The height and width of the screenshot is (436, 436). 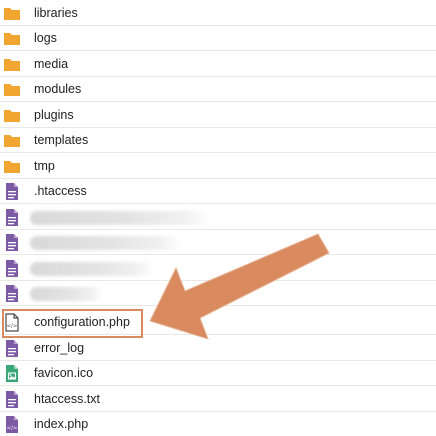 What do you see at coordinates (59, 348) in the screenshot?
I see `file-name: error_log` at bounding box center [59, 348].